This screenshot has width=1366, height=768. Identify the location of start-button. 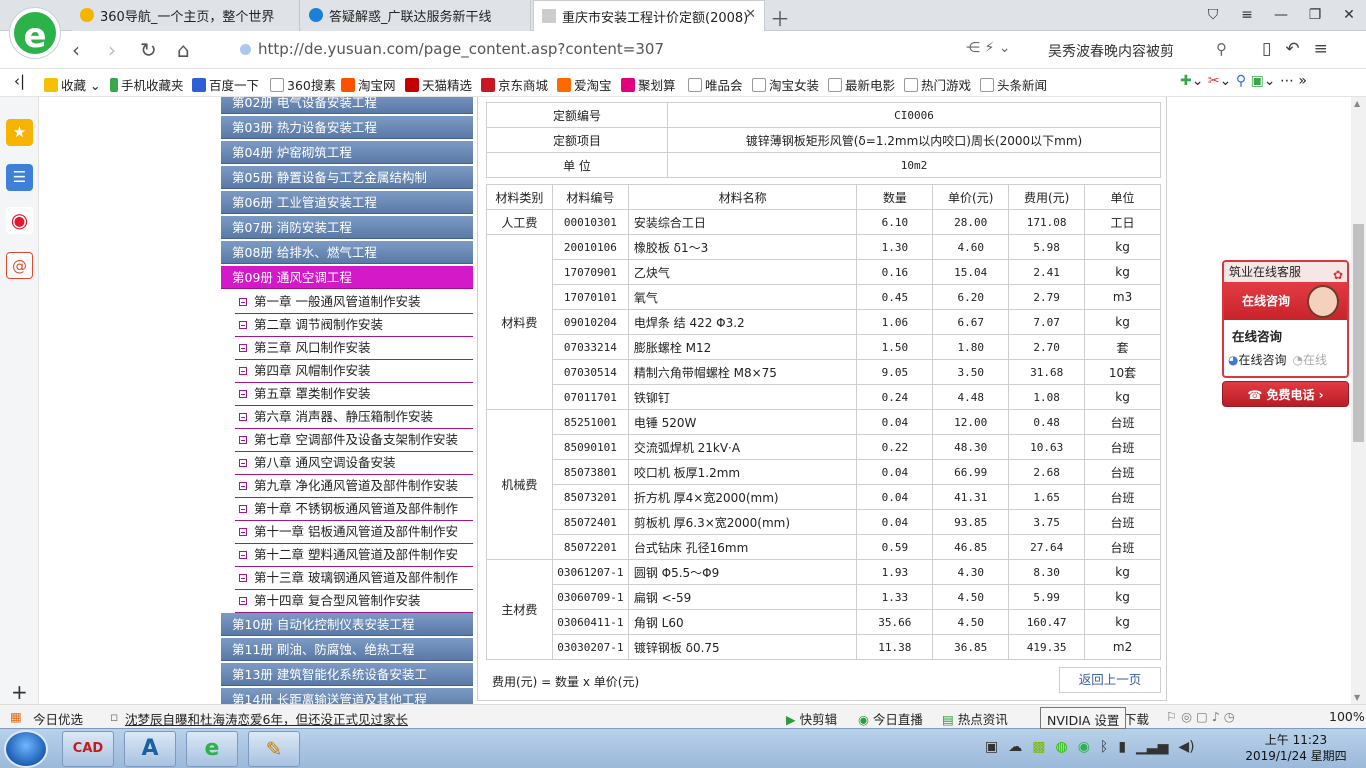
(26, 749).